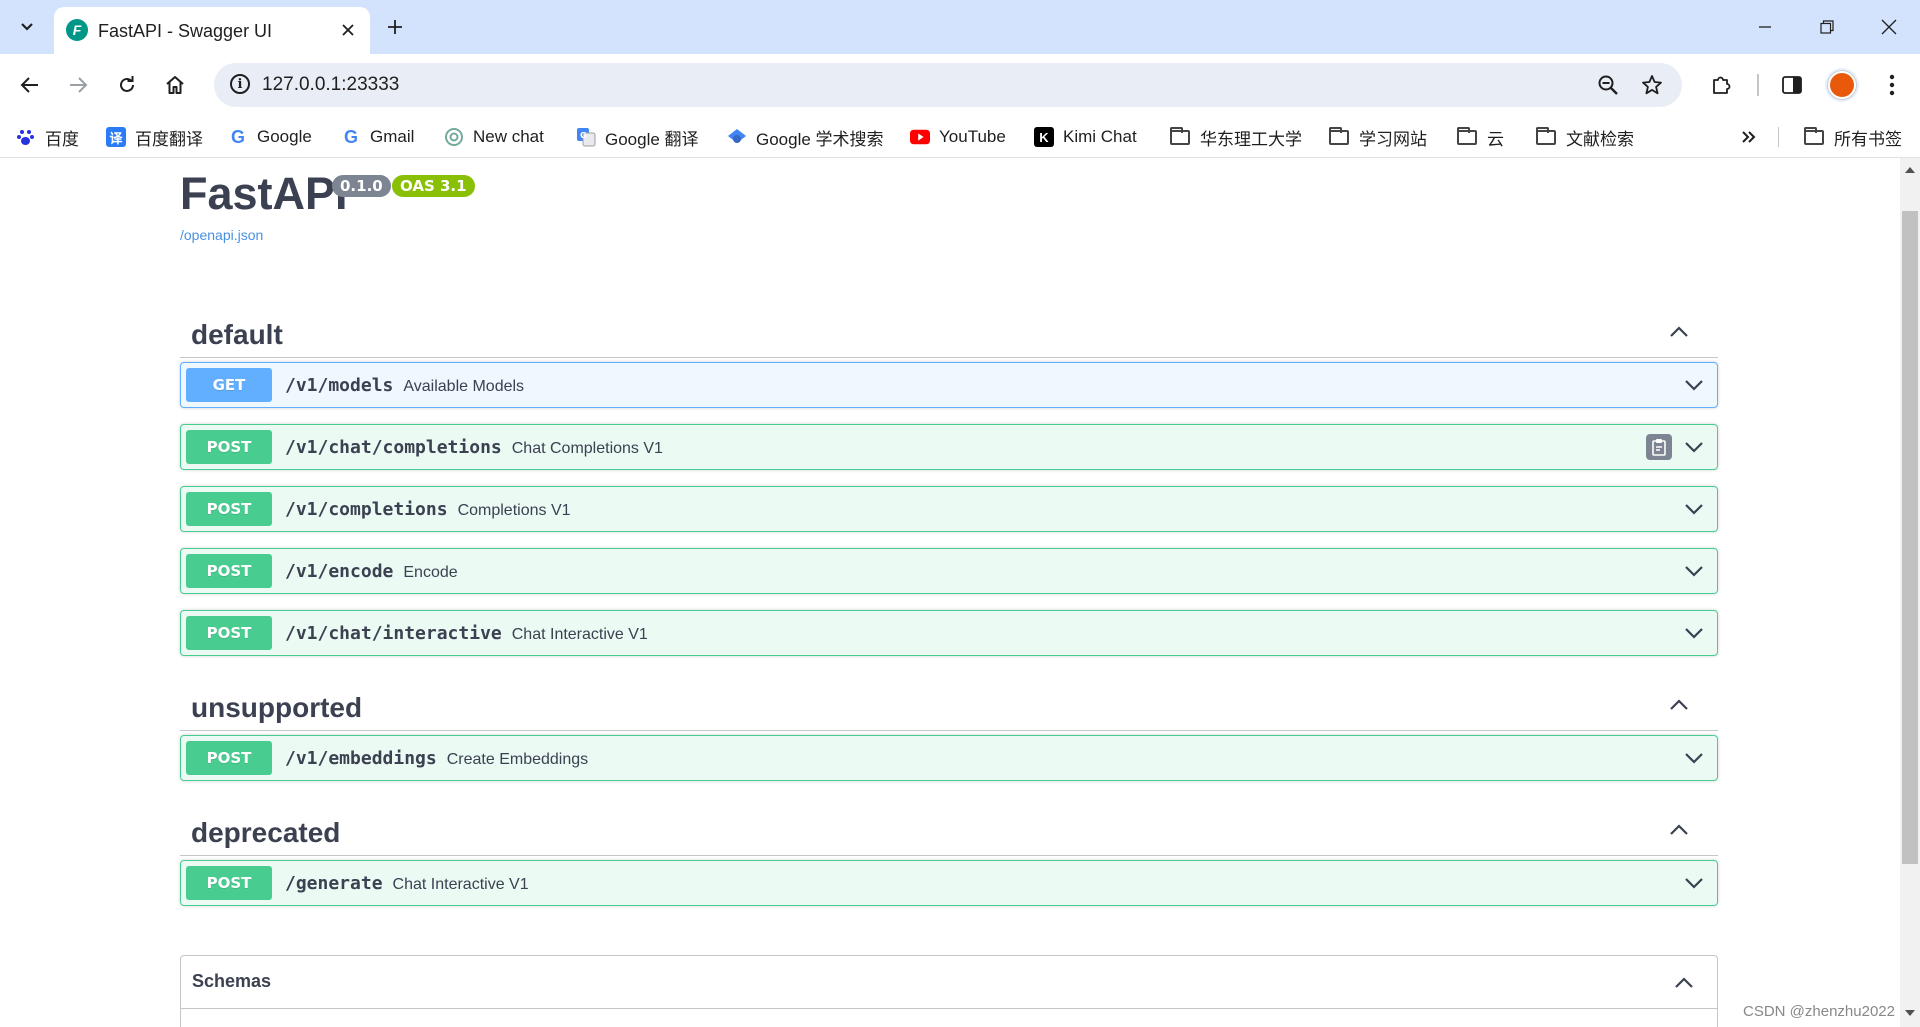 This screenshot has height=1027, width=1920. Describe the element at coordinates (1659, 447) in the screenshot. I see `copy-path-button` at that location.